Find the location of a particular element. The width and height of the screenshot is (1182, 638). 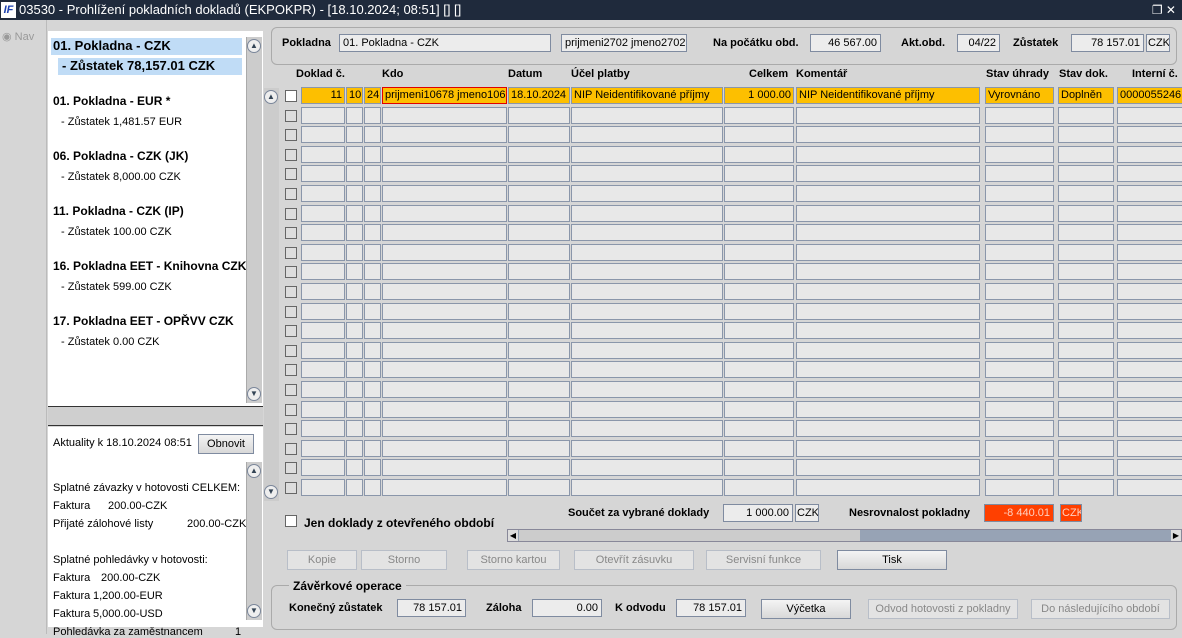

restore-window-icon: ❐ ✕ is located at coordinates (1164, 10).